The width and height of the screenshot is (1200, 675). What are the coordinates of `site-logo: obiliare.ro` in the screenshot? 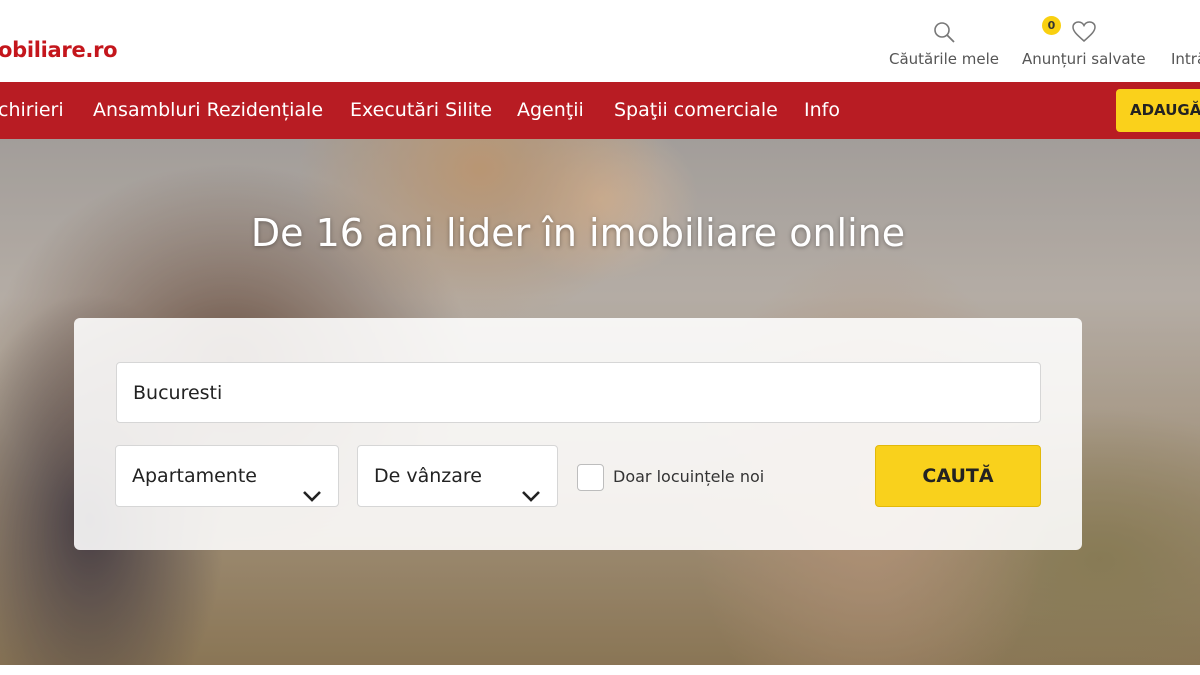 It's located at (59, 50).